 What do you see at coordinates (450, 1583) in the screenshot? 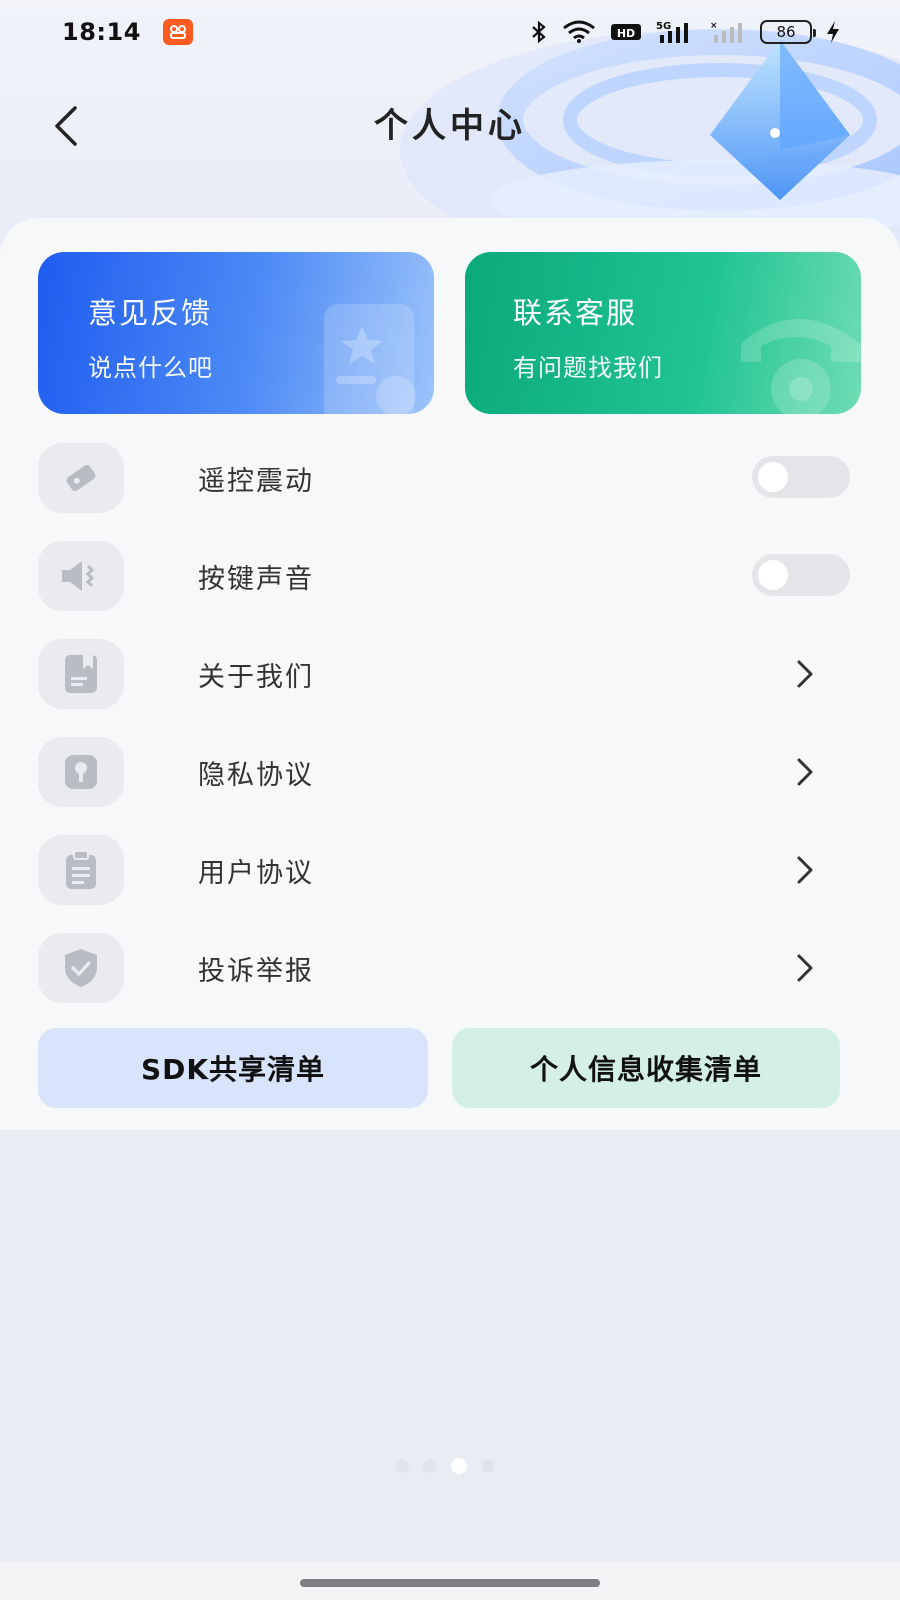
I see `home-indicator` at bounding box center [450, 1583].